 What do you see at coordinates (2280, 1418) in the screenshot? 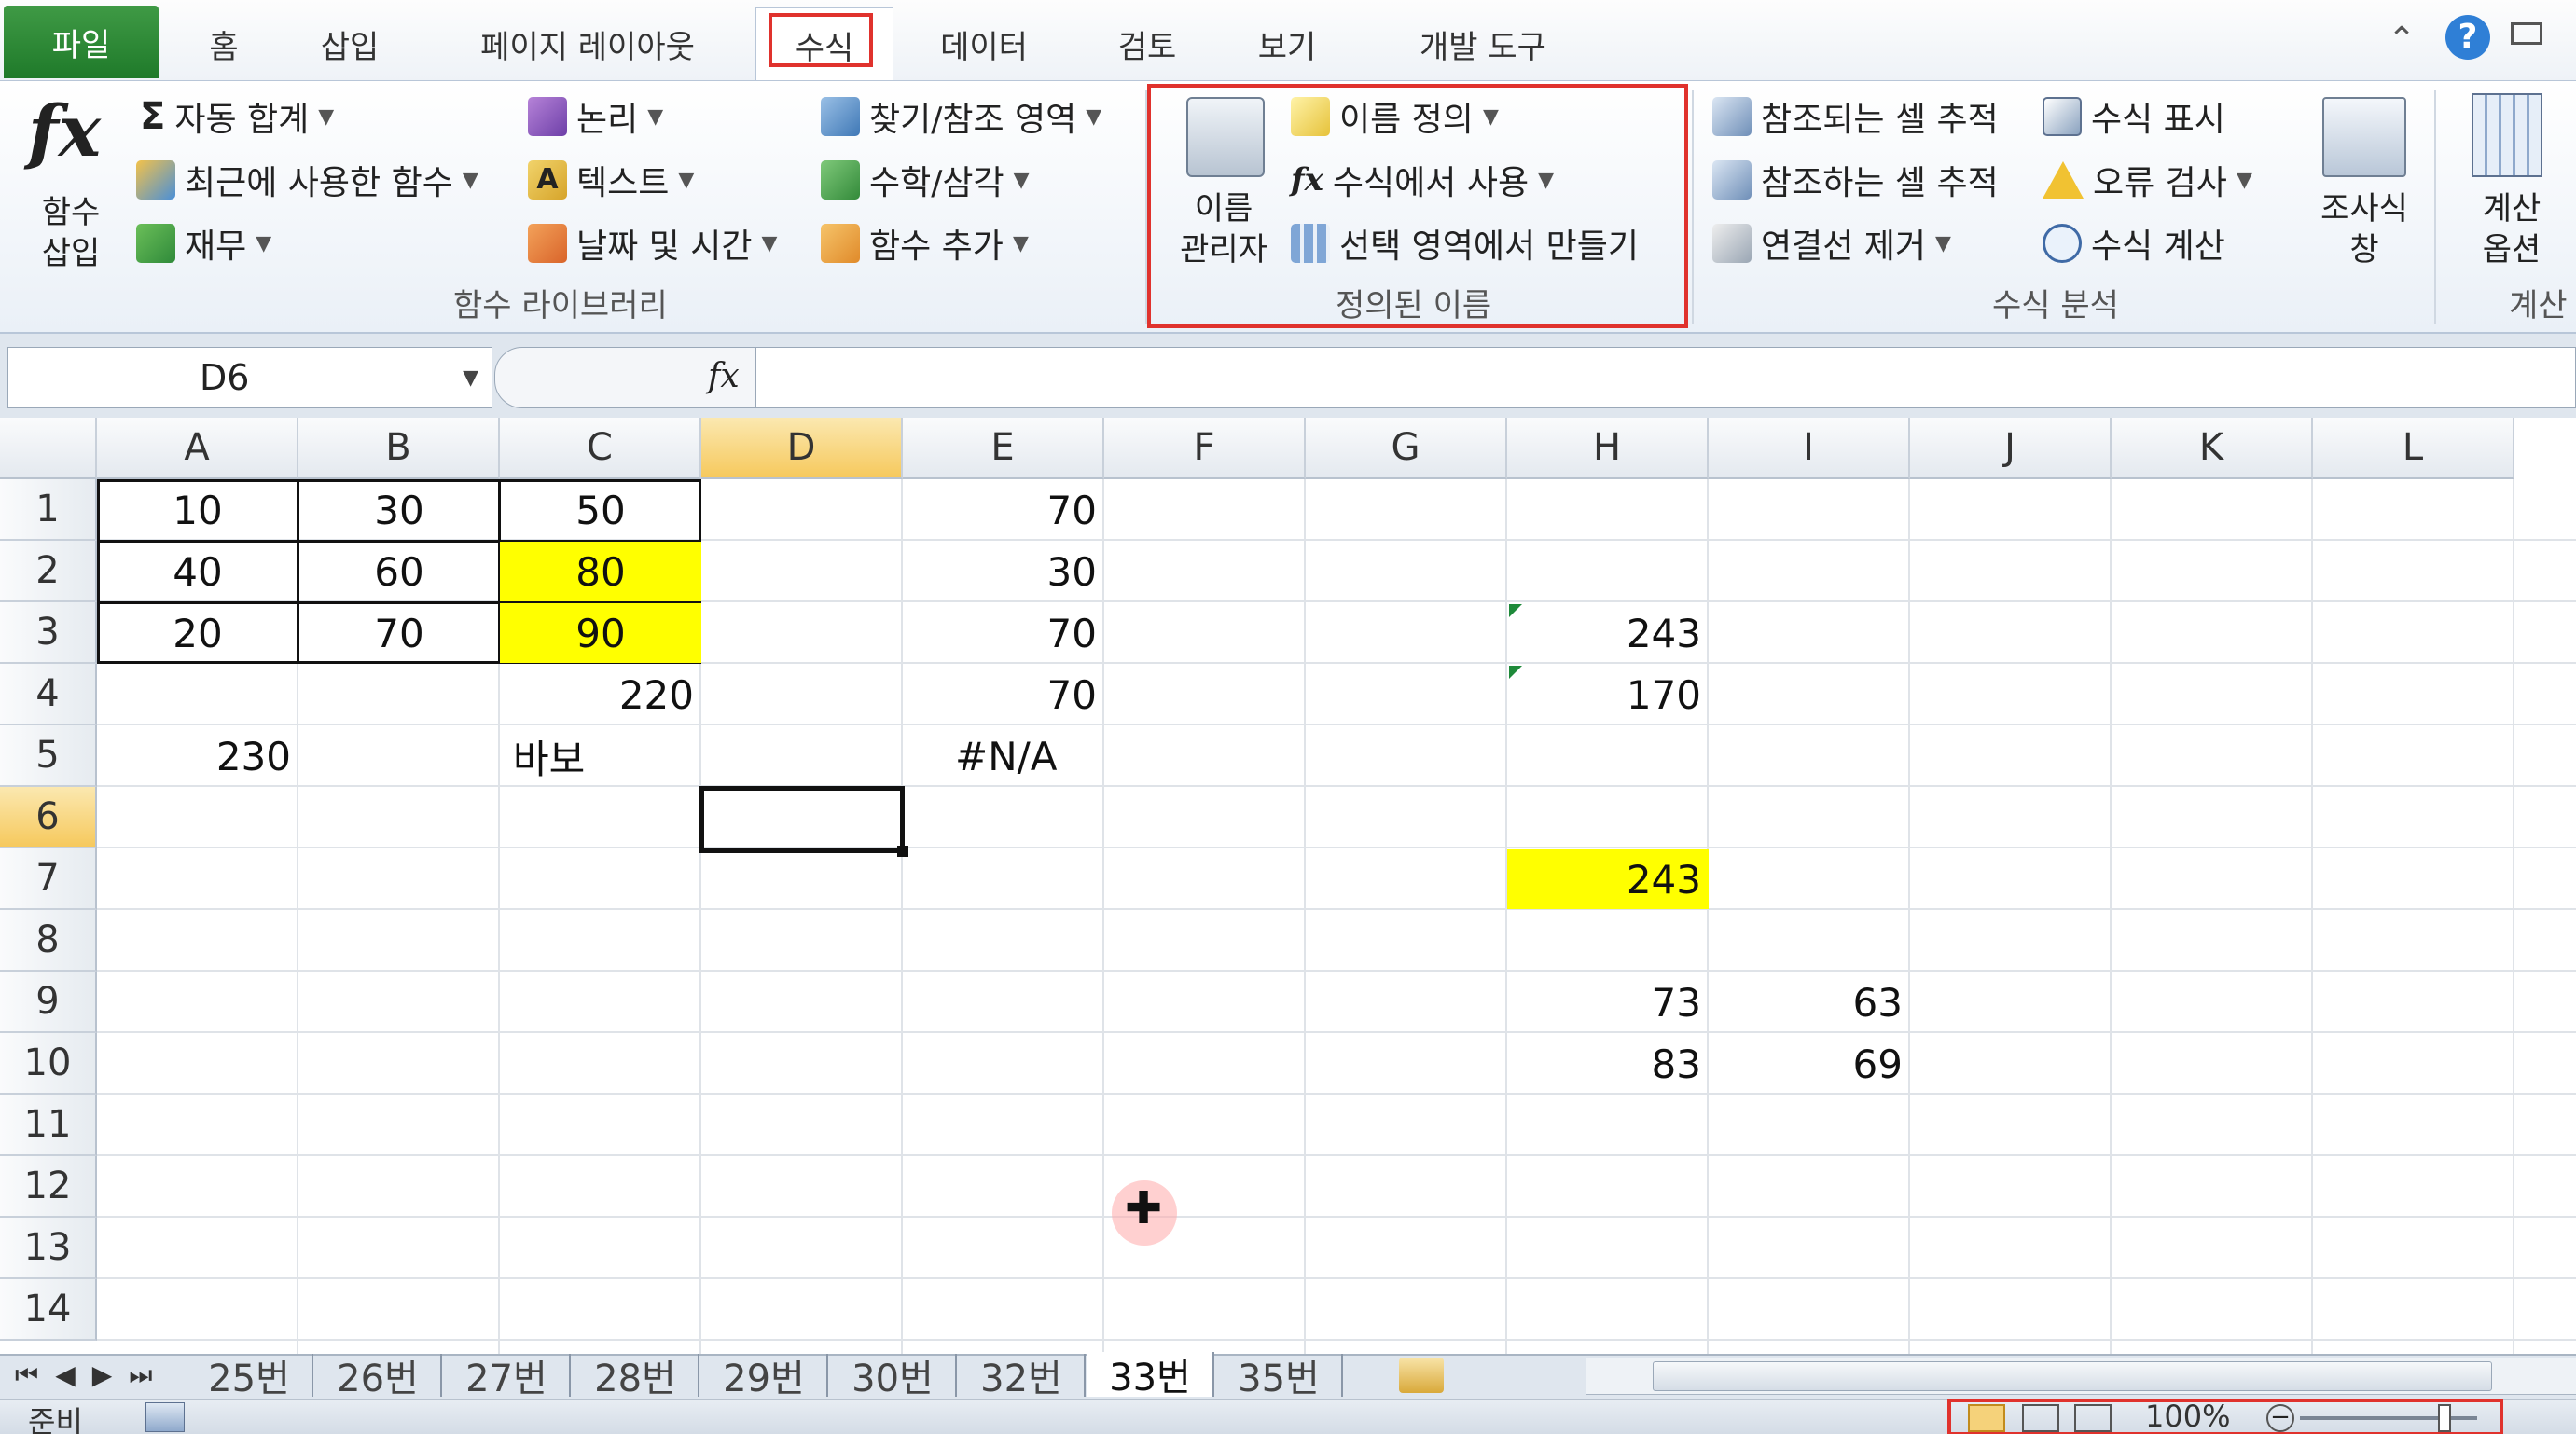
I see `zoom-out-icon: −` at bounding box center [2280, 1418].